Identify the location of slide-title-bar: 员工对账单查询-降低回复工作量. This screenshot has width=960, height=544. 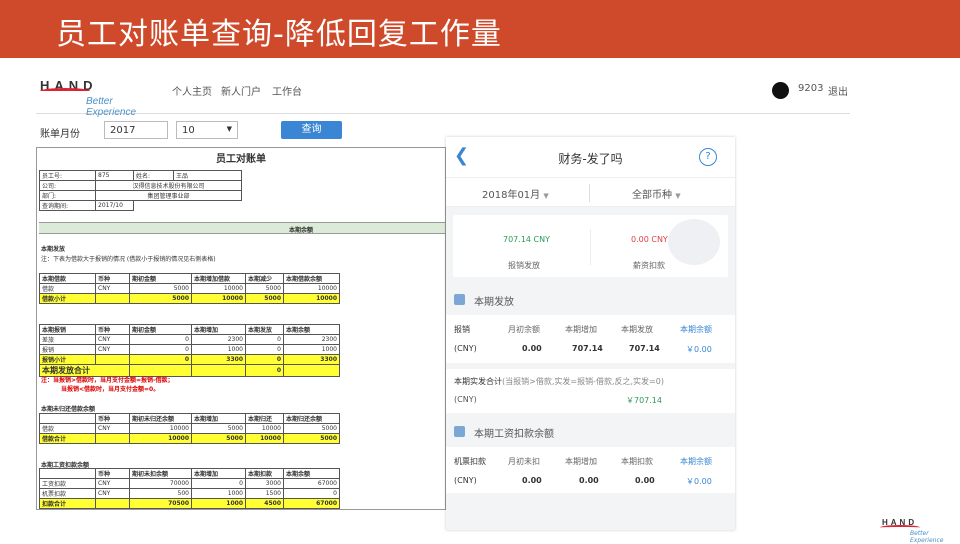
(480, 29).